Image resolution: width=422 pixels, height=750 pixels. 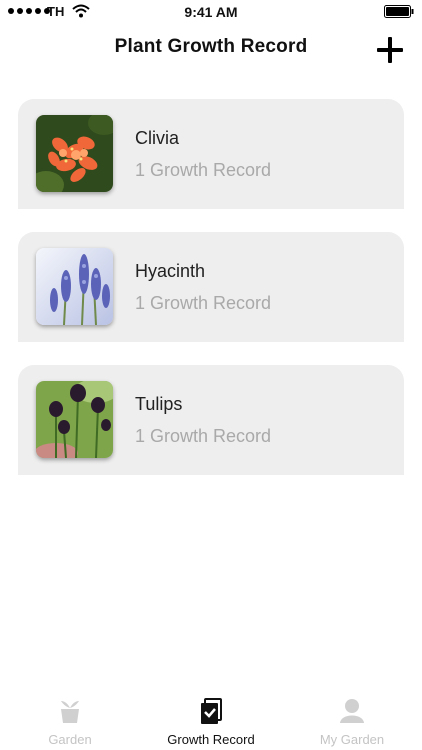 What do you see at coordinates (211, 154) in the screenshot?
I see `plant-card-clivia: Clivia 1 Growth Record` at bounding box center [211, 154].